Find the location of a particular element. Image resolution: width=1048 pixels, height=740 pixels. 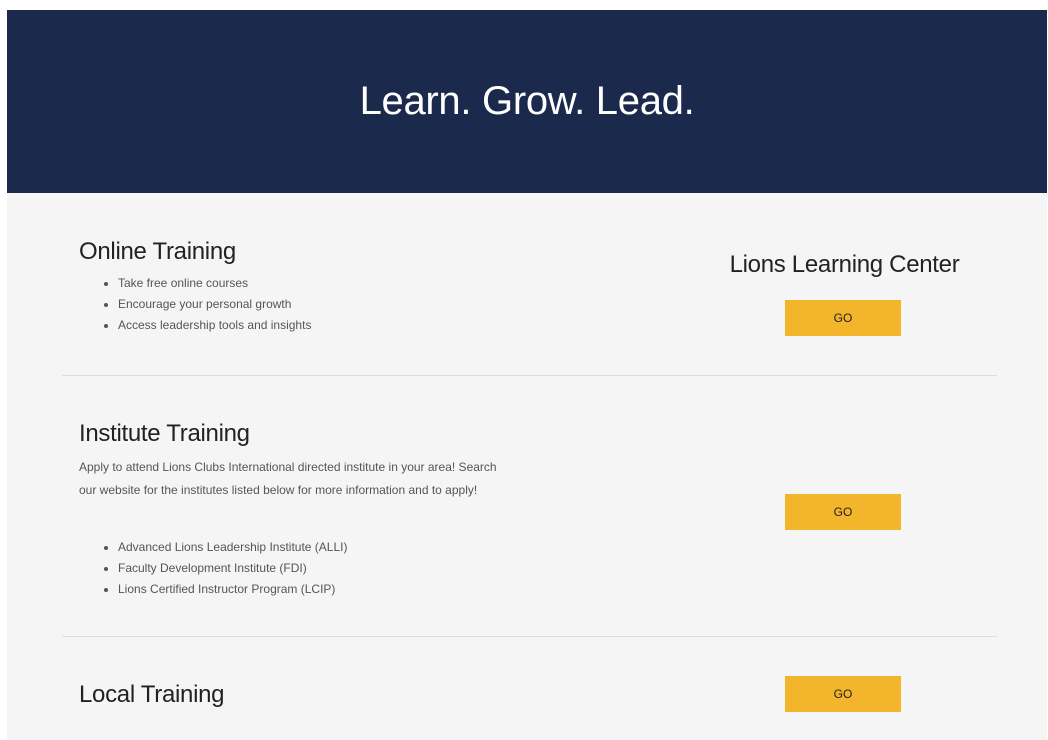

lions-learning-center-title: Lions Learning Center is located at coordinates (844, 264).